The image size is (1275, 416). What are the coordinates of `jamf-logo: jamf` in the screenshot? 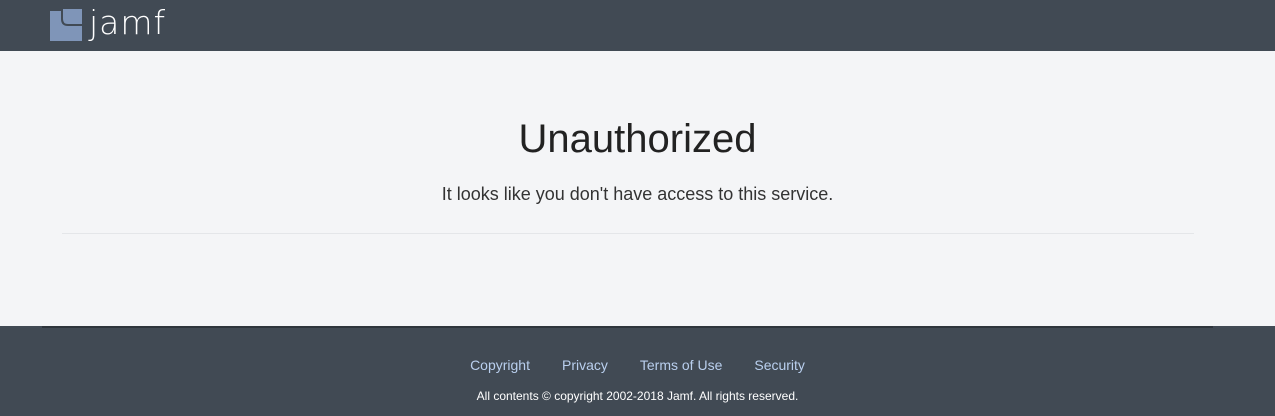 It's located at (108, 24).